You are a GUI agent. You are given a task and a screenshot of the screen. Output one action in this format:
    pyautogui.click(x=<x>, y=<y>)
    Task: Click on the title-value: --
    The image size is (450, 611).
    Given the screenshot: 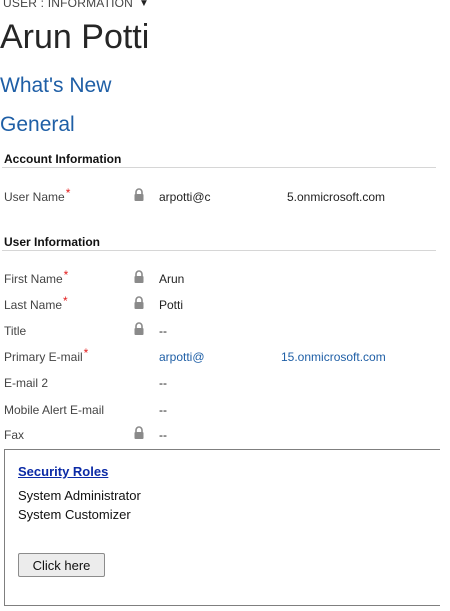 What is the action you would take?
    pyautogui.click(x=163, y=331)
    